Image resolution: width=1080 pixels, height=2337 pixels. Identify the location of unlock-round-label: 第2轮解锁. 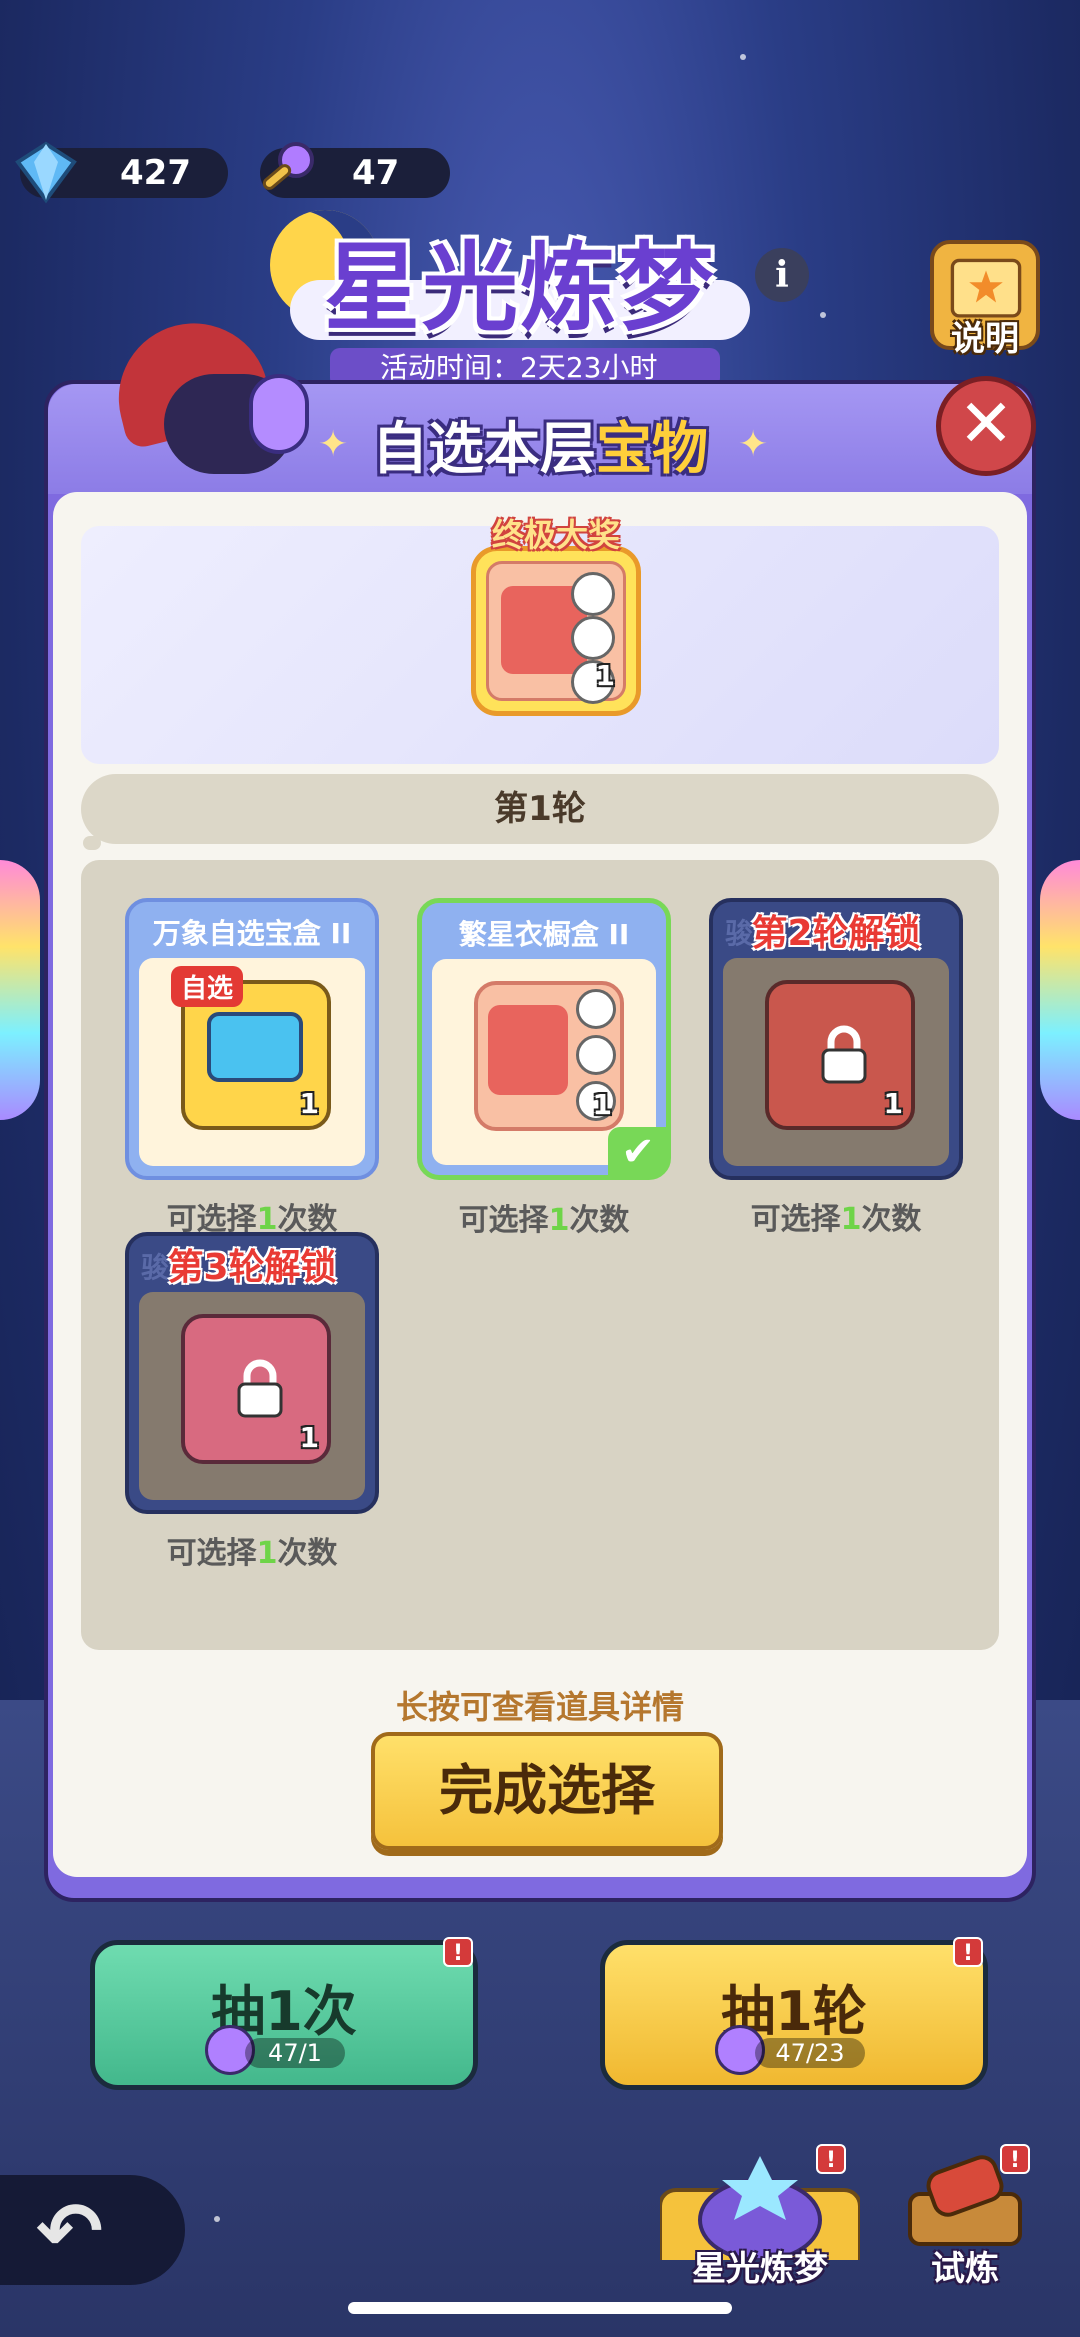
(836, 933).